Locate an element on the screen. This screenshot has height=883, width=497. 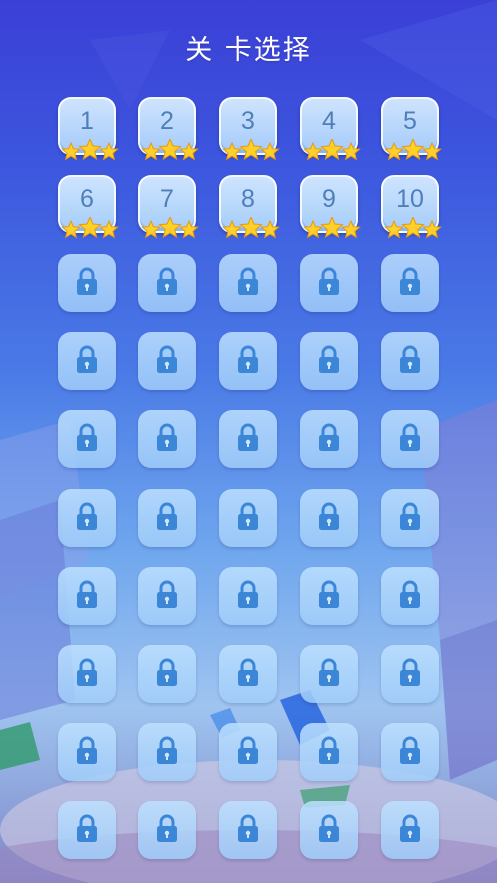
level-number: 1 is located at coordinates (87, 121).